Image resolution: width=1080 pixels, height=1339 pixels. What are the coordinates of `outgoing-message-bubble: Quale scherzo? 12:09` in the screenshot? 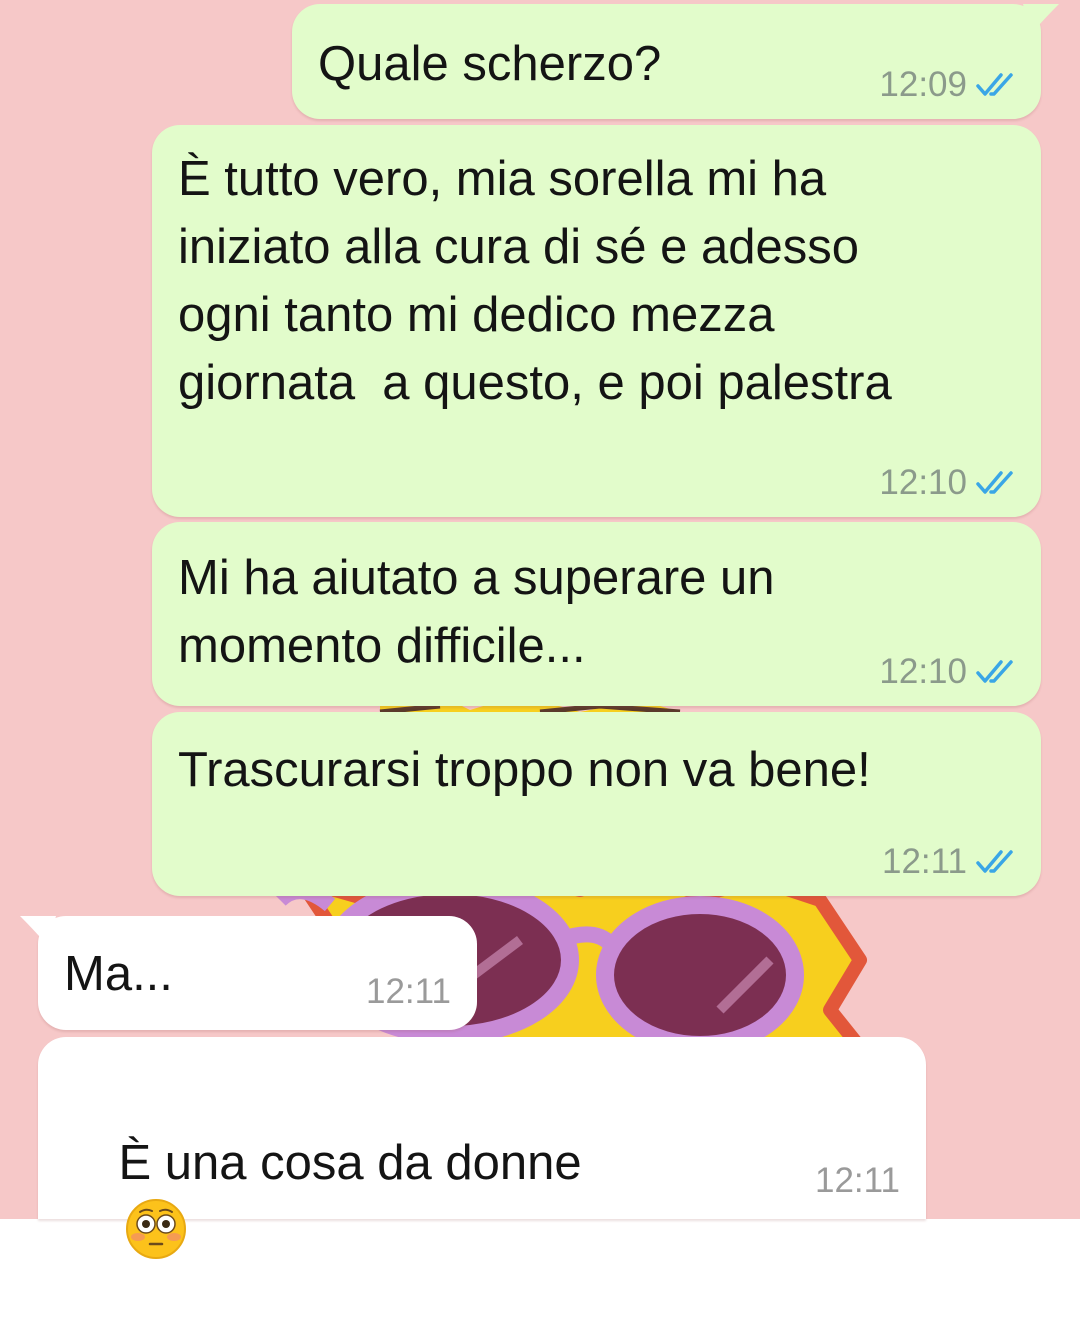 It's located at (675, 61).